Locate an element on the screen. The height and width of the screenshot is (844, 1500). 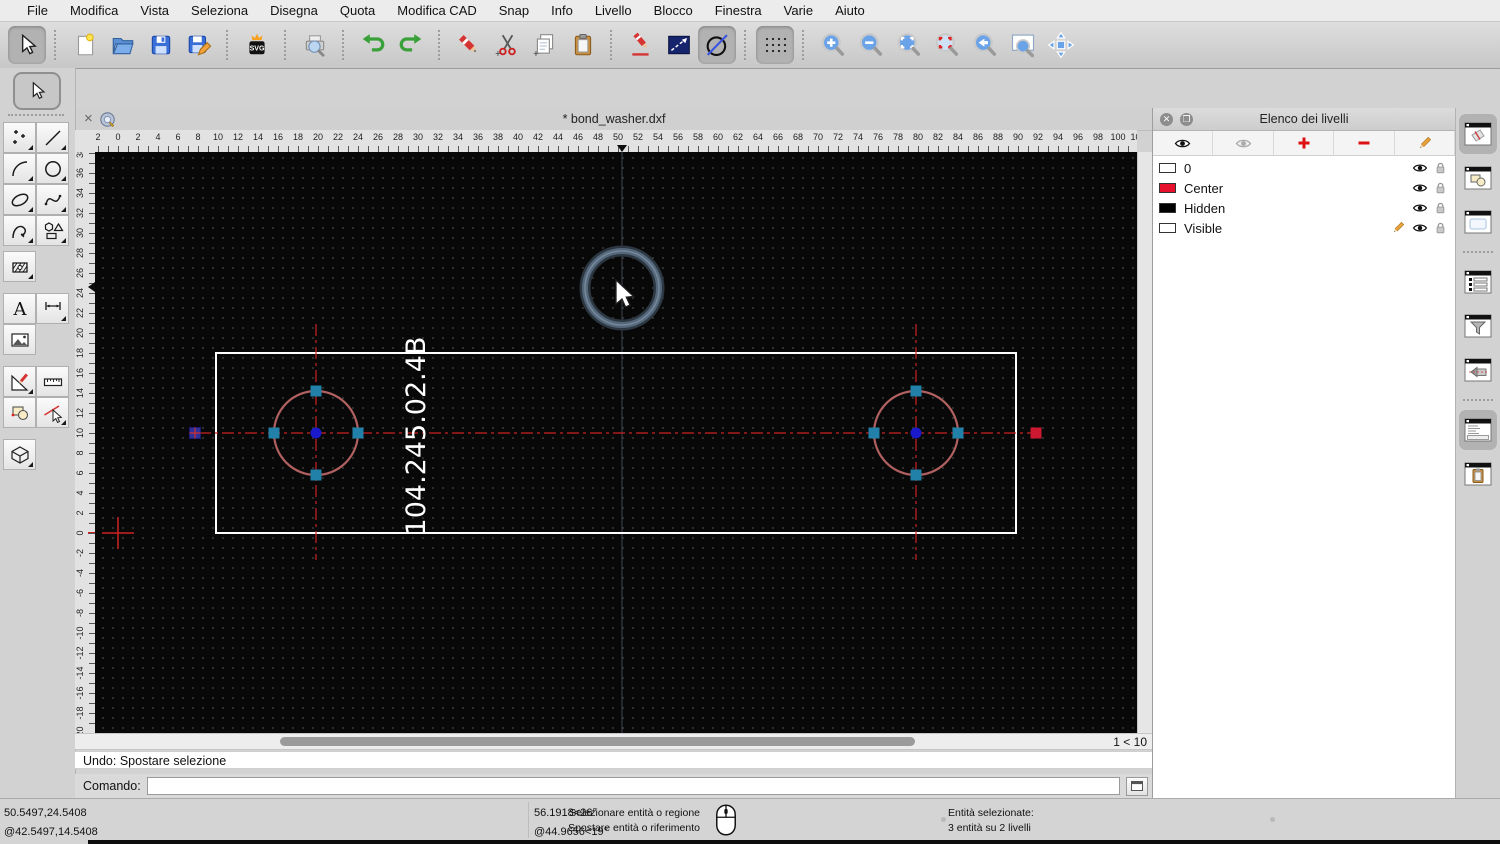
layer-list-window-button is located at coordinates (1478, 134).